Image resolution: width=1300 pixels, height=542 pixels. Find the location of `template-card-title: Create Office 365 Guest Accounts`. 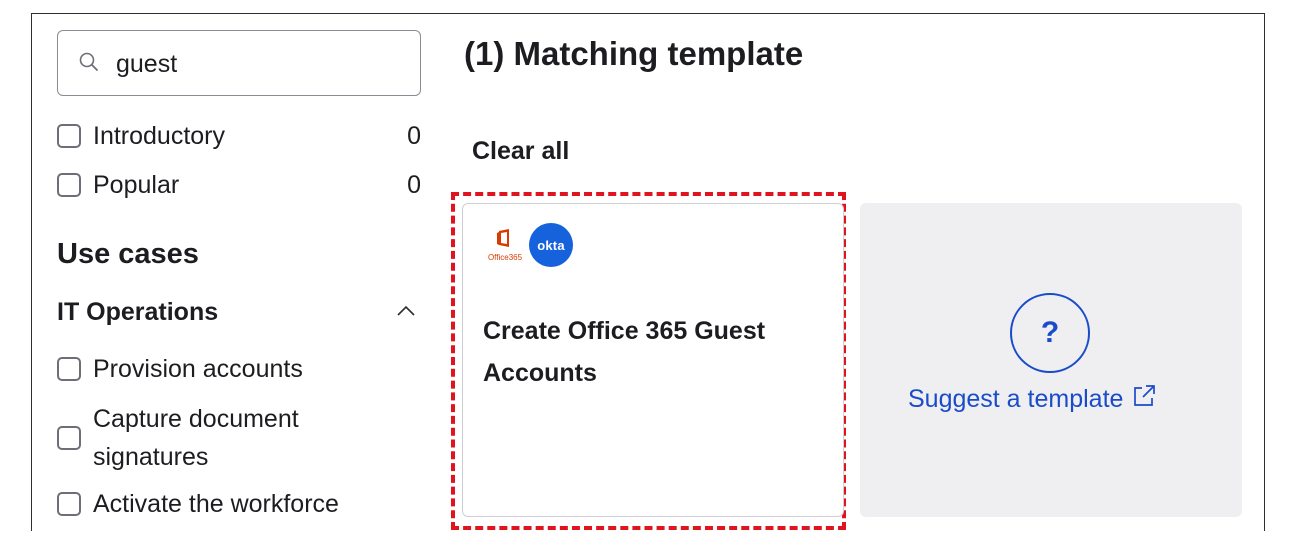

template-card-title: Create Office 365 Guest Accounts is located at coordinates (624, 352).